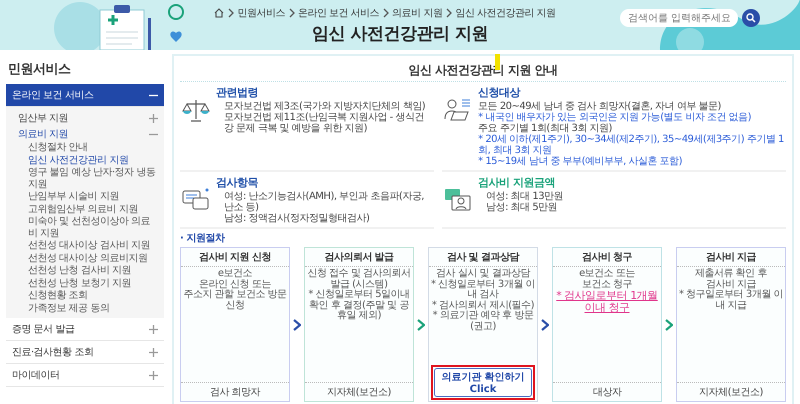 The width and height of the screenshot is (800, 404). Describe the element at coordinates (235, 300) in the screenshot. I see `step-text: 주소지 관할 보건소 방문 신청` at that location.